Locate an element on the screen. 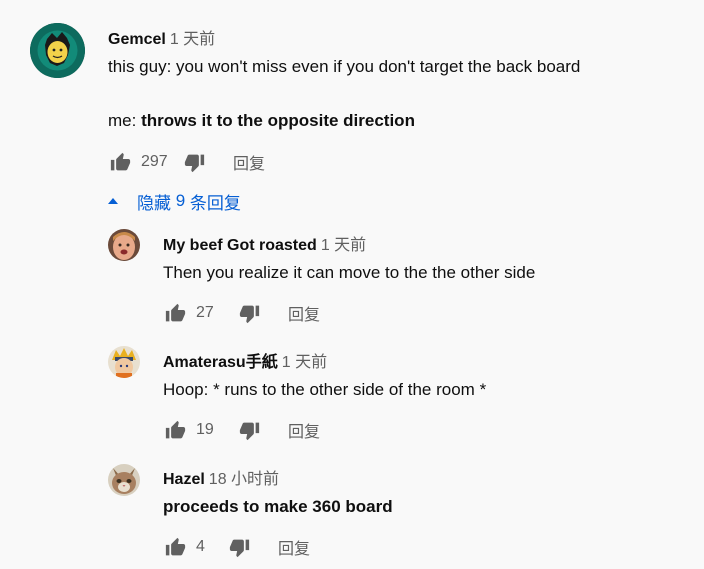 The width and height of the screenshot is (704, 569). reply-actions: 19 回复 is located at coordinates (241, 430).